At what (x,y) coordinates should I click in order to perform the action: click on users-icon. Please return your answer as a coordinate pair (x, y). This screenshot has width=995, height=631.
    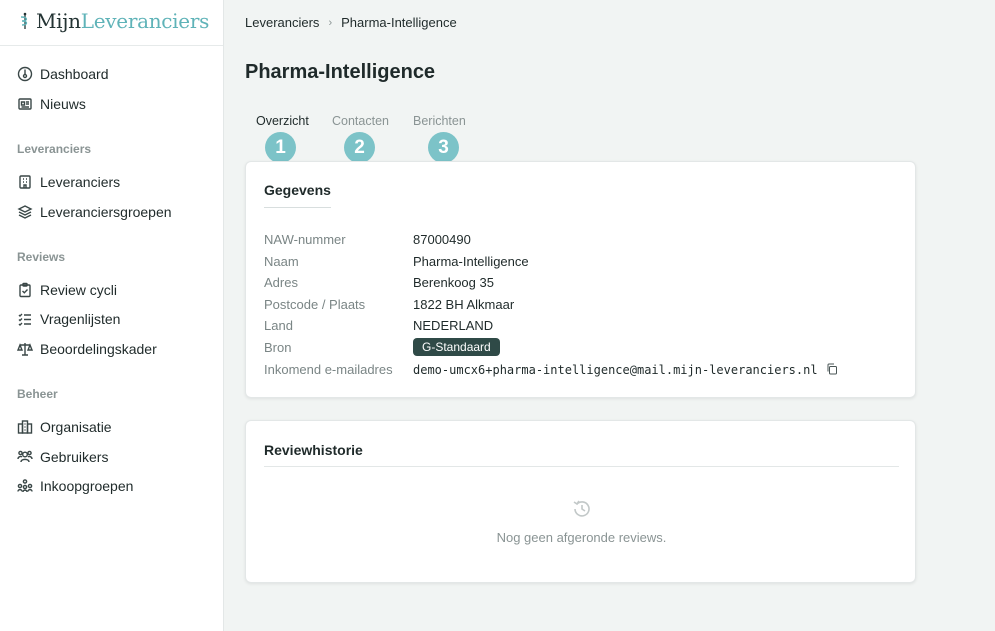
    Looking at the image, I should click on (25, 456).